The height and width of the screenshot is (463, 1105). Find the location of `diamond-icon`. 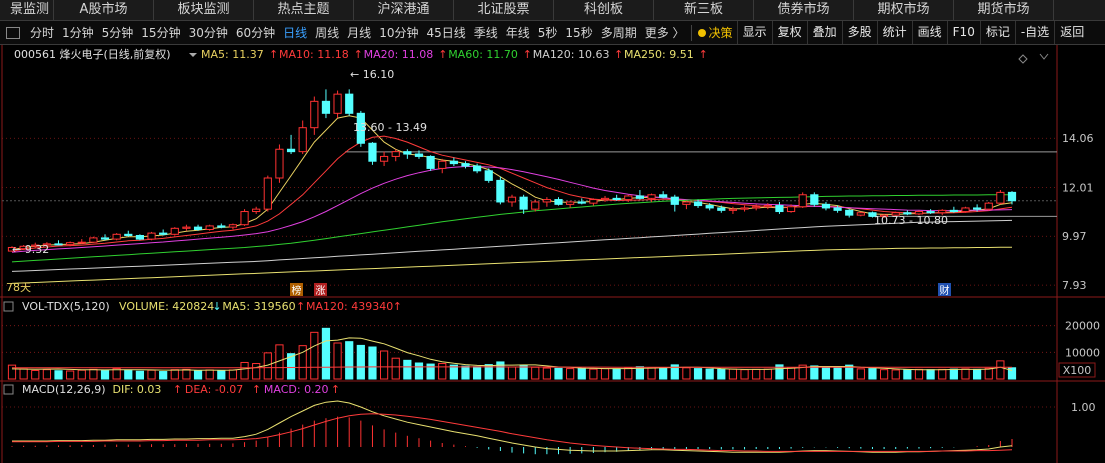

diamond-icon is located at coordinates (1023, 59).